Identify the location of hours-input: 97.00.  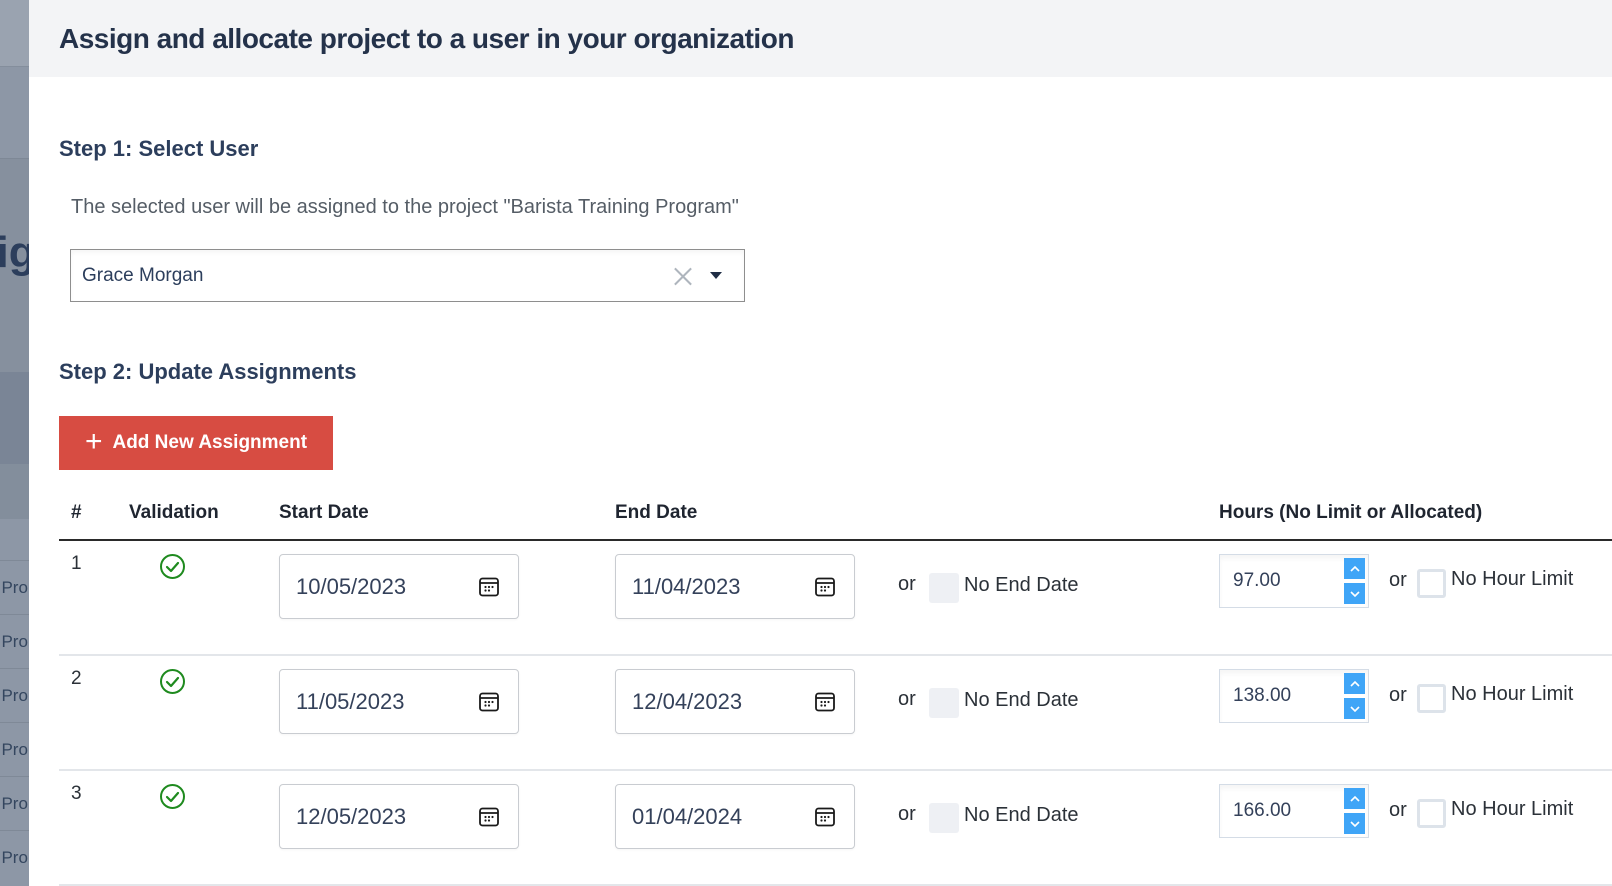
(1294, 581).